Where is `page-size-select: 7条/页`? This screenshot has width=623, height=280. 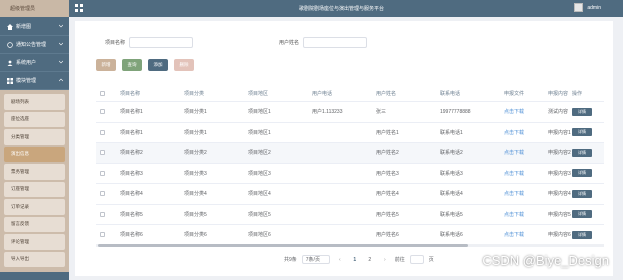
page-size-select: 7条/页 is located at coordinates (315, 259).